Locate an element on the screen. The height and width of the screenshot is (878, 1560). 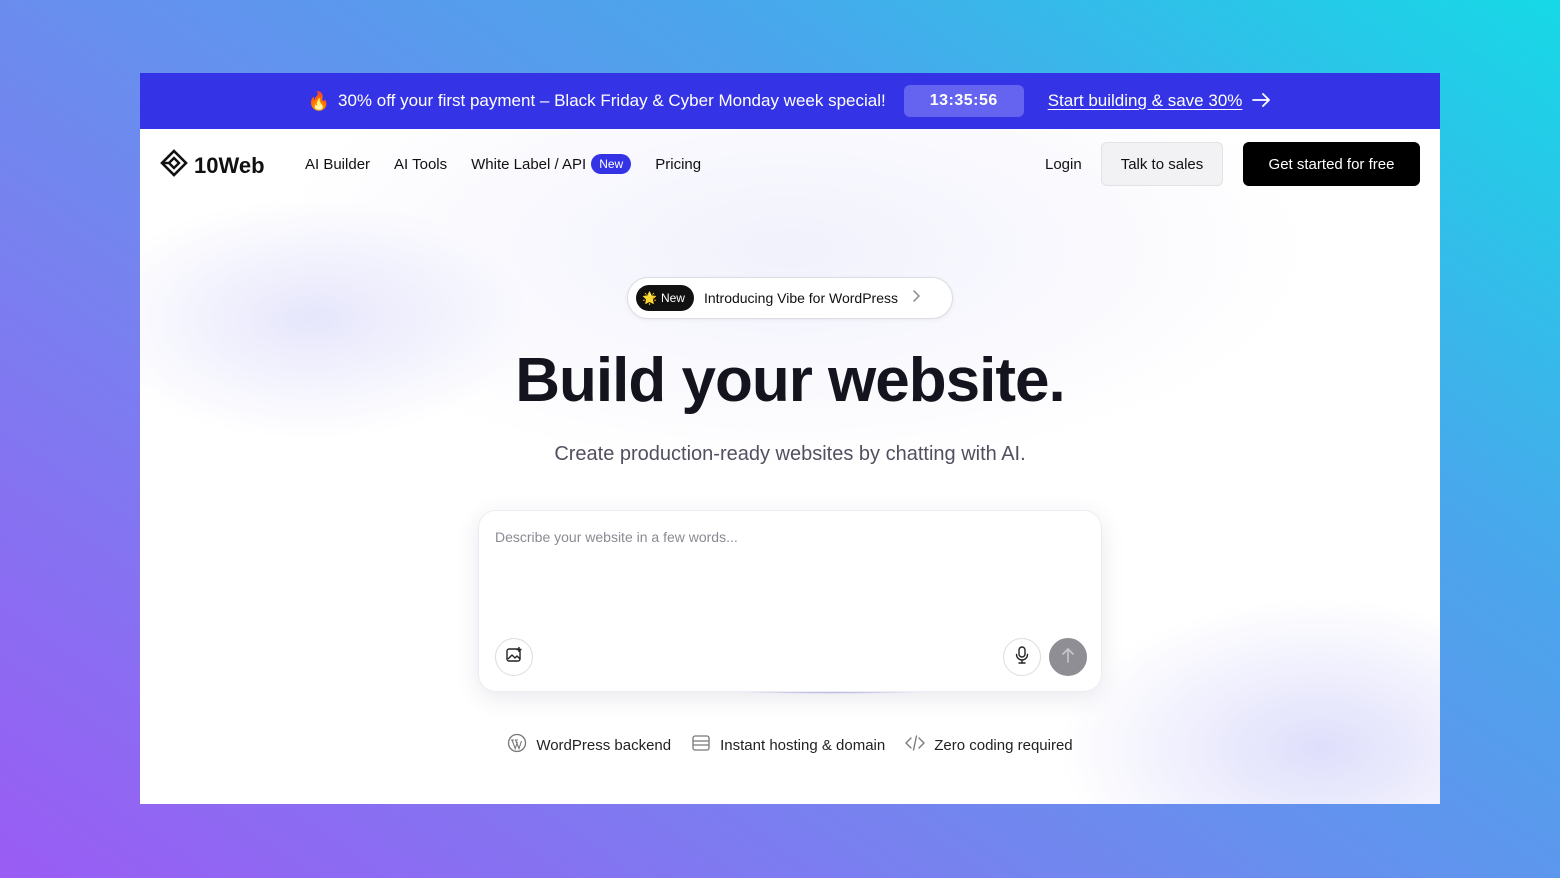
page-title: Build your website. is located at coordinates (790, 380).